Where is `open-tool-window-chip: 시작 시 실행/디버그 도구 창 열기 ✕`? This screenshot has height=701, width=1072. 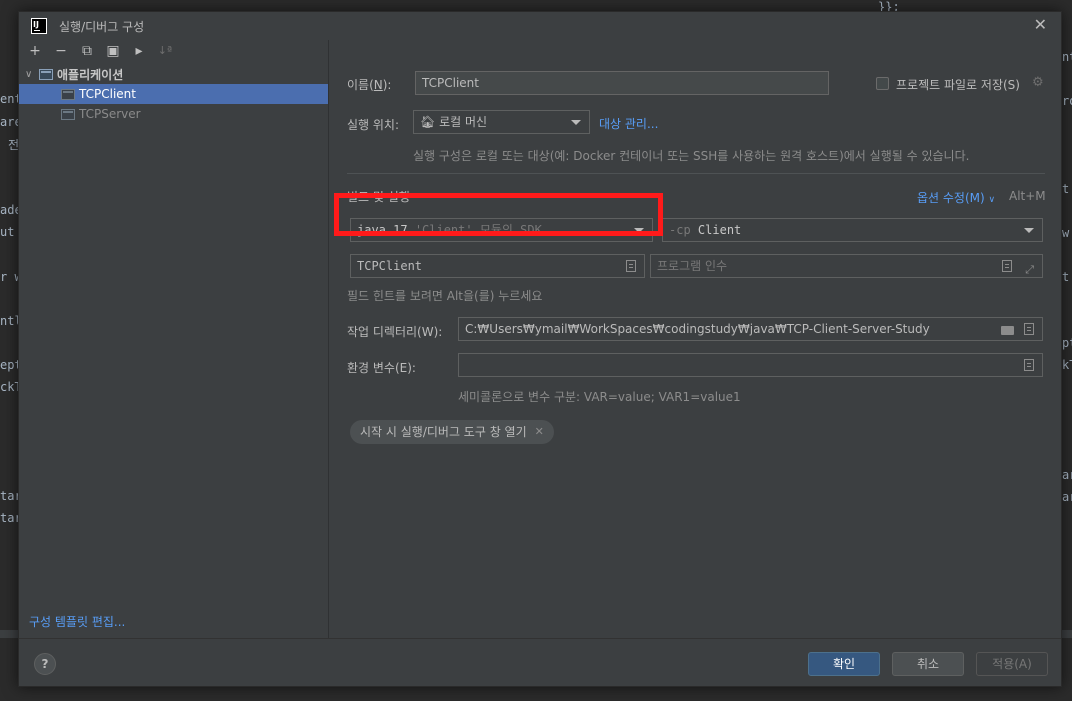
open-tool-window-chip: 시작 시 실행/디버그 도구 창 열기 ✕ is located at coordinates (452, 432).